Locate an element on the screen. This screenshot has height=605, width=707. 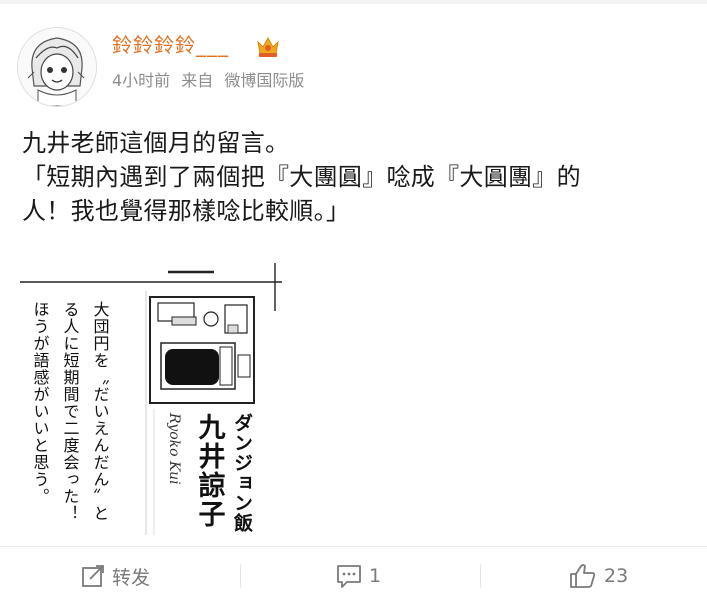
post-text-line: 九井老師這個月的留言。 is located at coordinates (156, 143).